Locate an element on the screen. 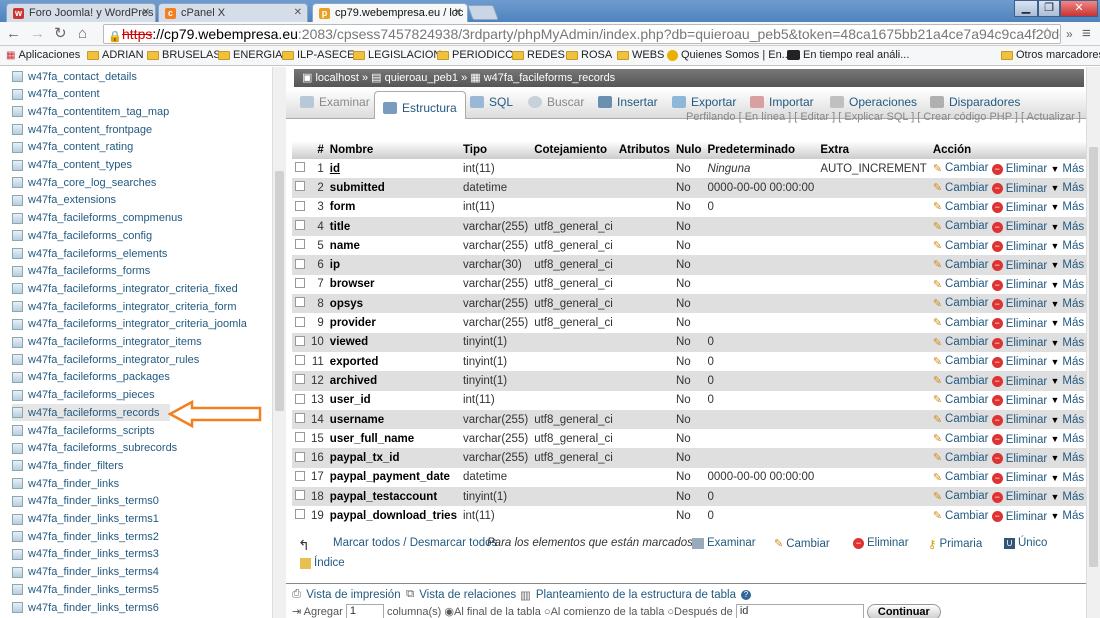 The image size is (1100, 618). sidebar-item-table: w47fa_facileforms_pieces is located at coordinates (83, 395).